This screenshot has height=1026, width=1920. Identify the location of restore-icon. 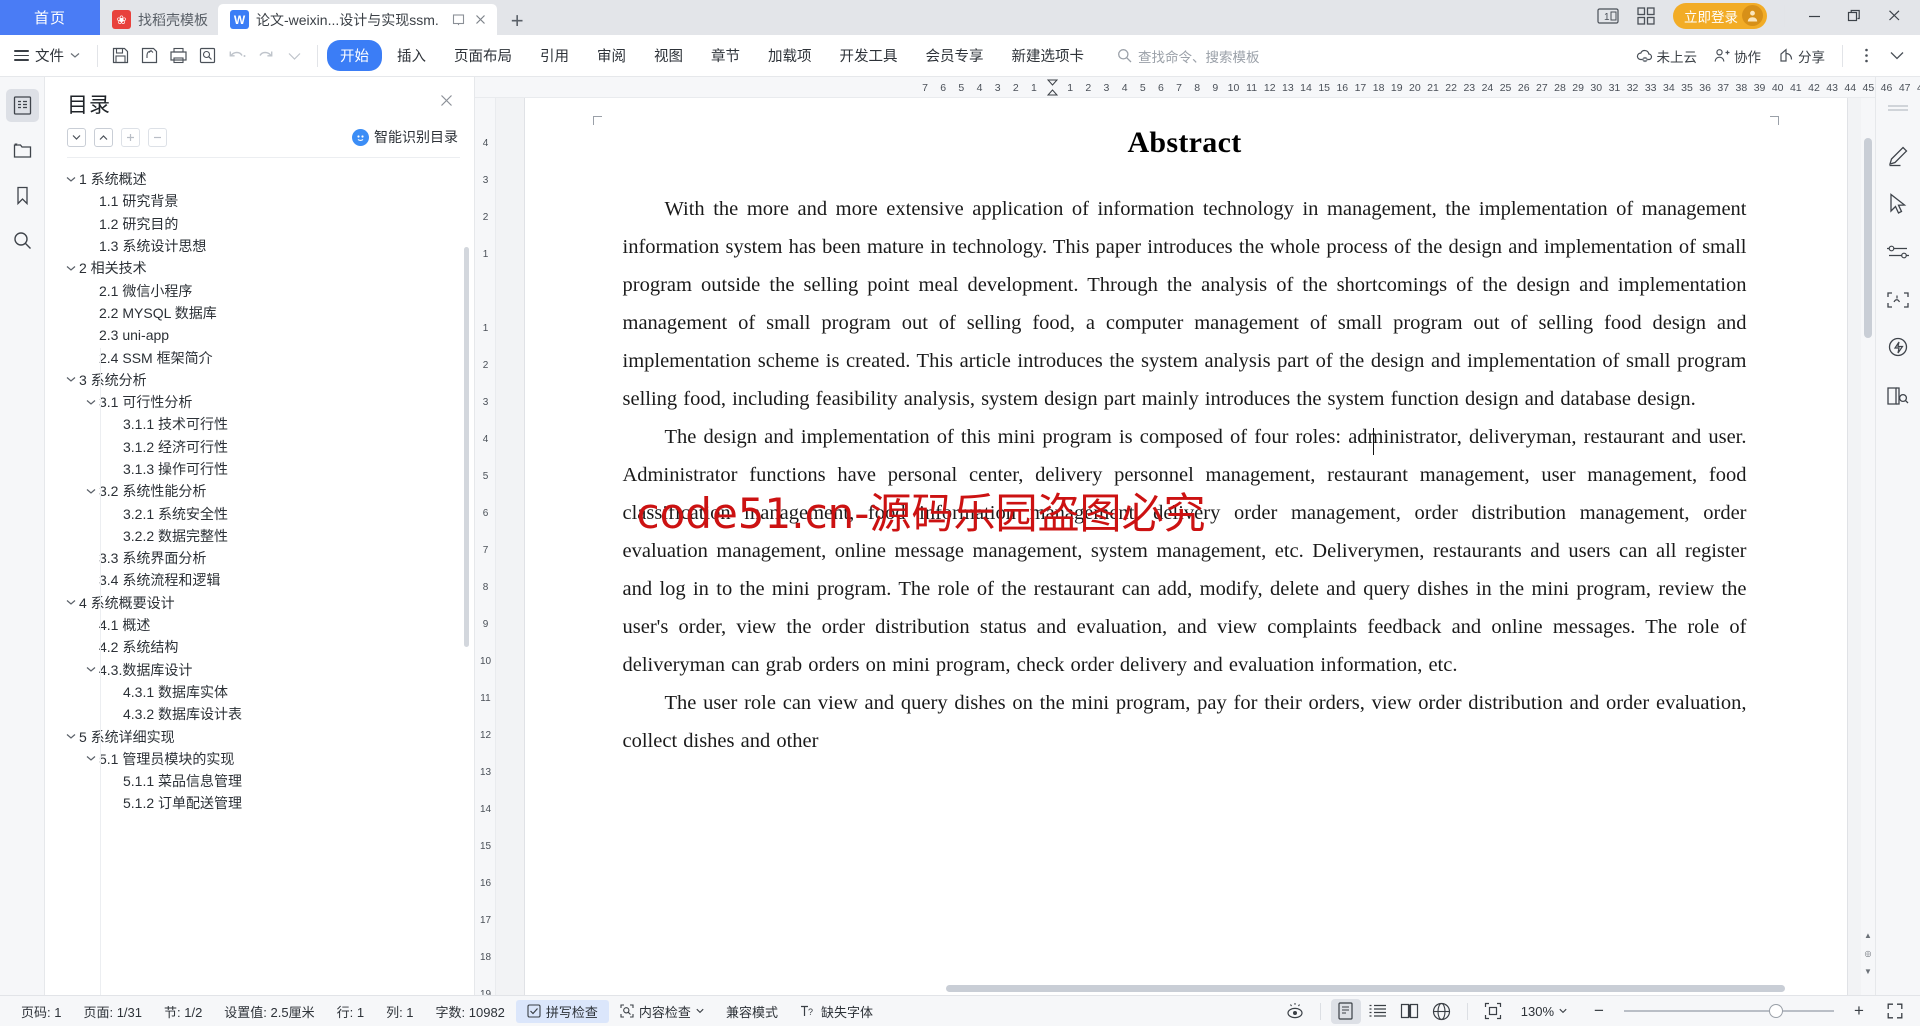
(1854, 15).